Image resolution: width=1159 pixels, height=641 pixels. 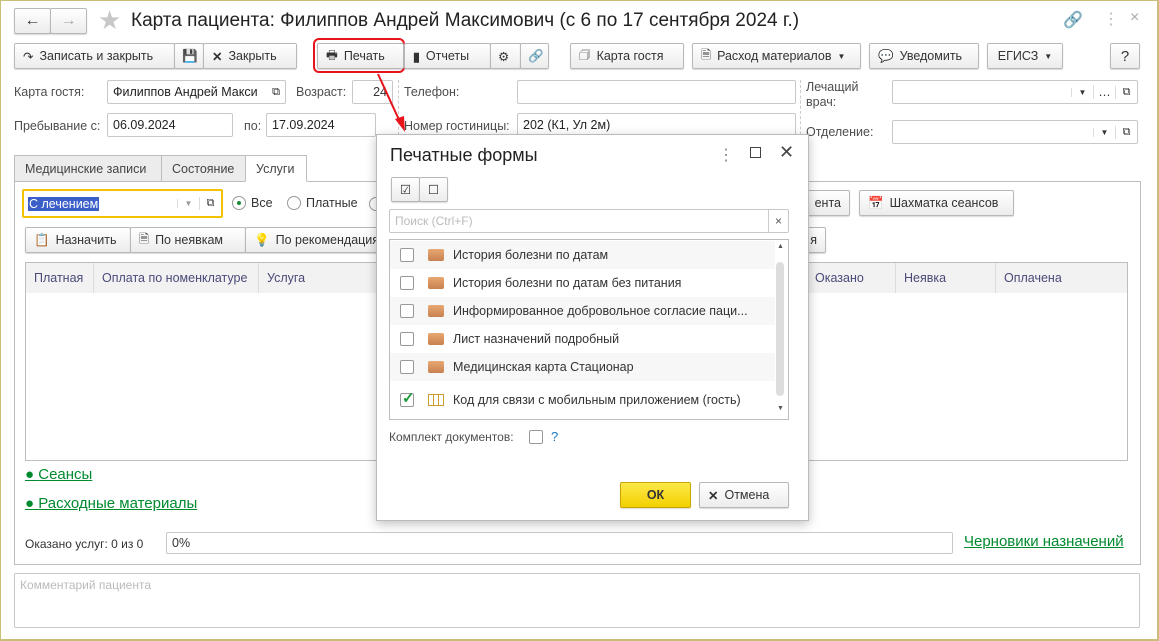 I want to click on list-item-label: История болезни по датам, so click(x=531, y=255).